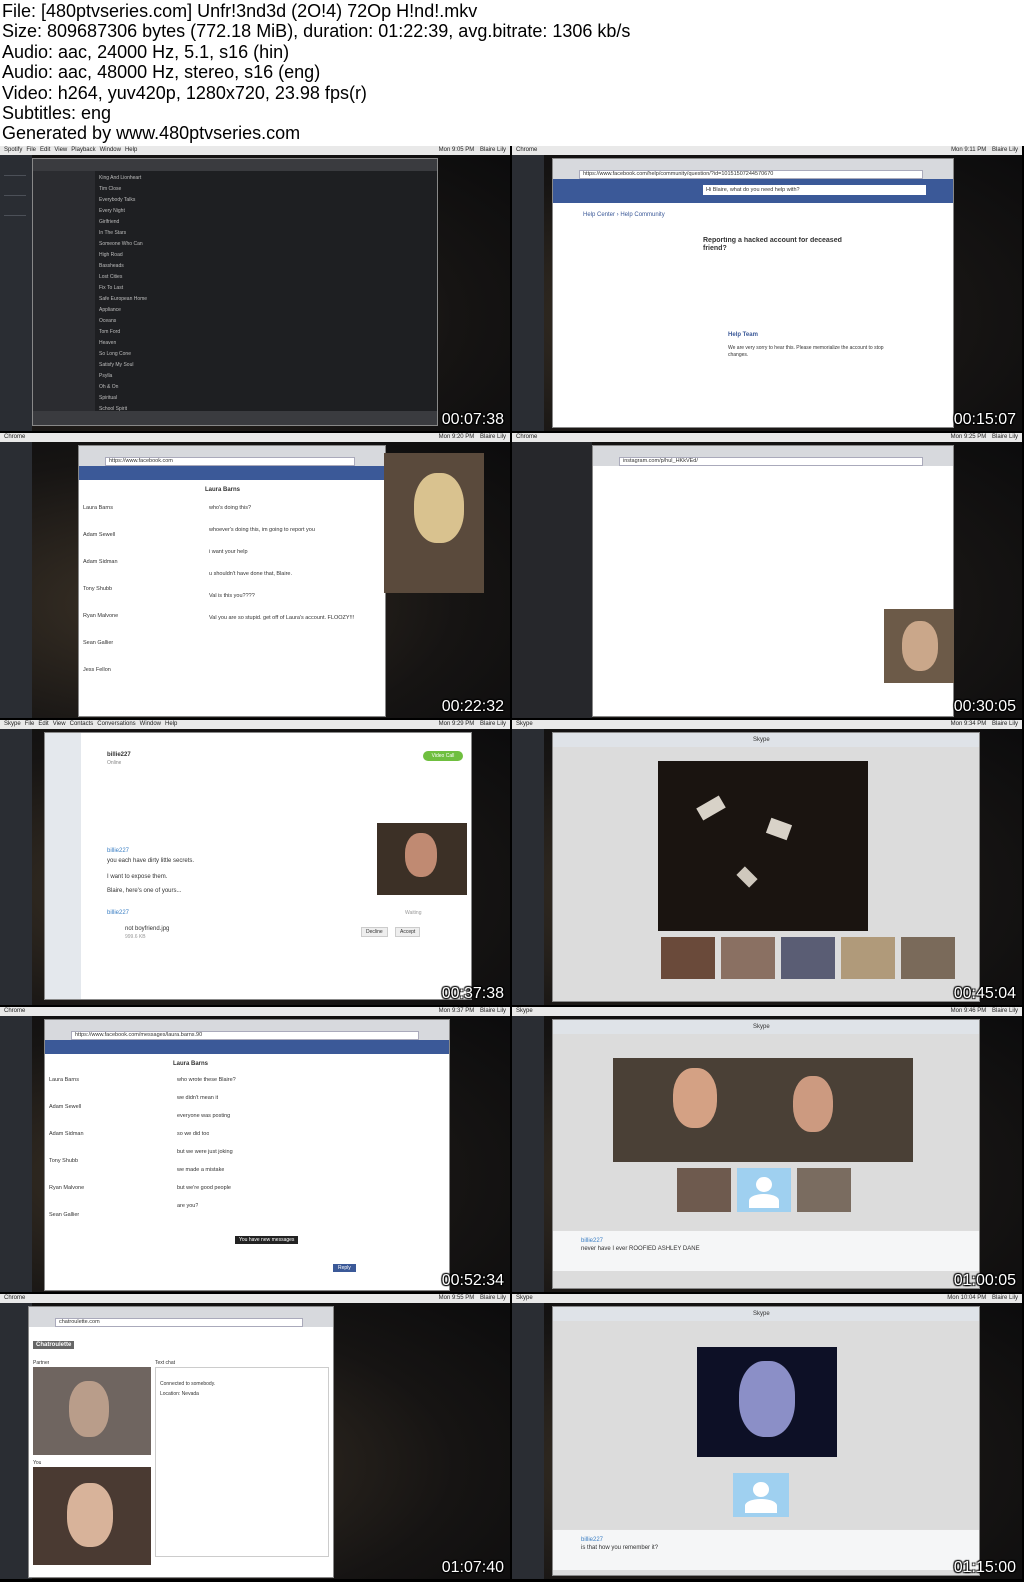 Image resolution: width=1024 pixels, height=1582 pixels. Describe the element at coordinates (144, 376) in the screenshot. I see `track-row: Psylla` at that location.